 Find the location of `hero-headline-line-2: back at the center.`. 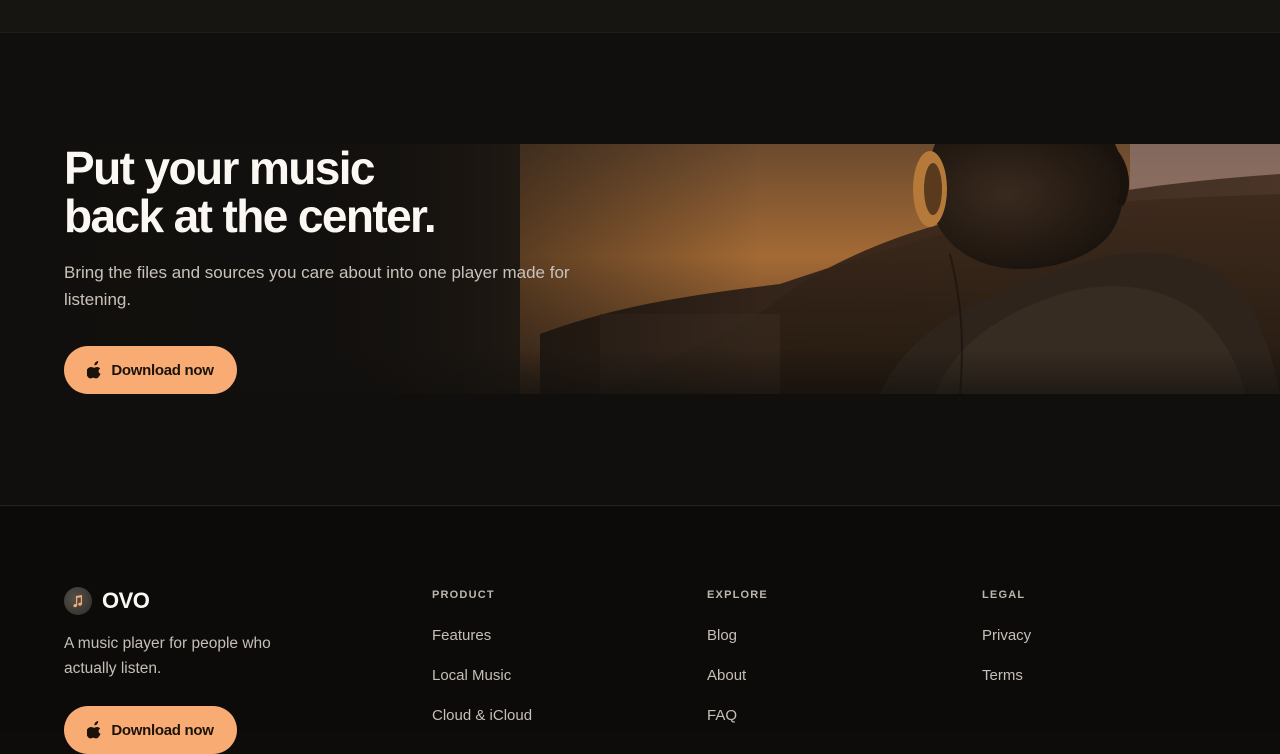

hero-headline-line-2: back at the center. is located at coordinates (250, 216).